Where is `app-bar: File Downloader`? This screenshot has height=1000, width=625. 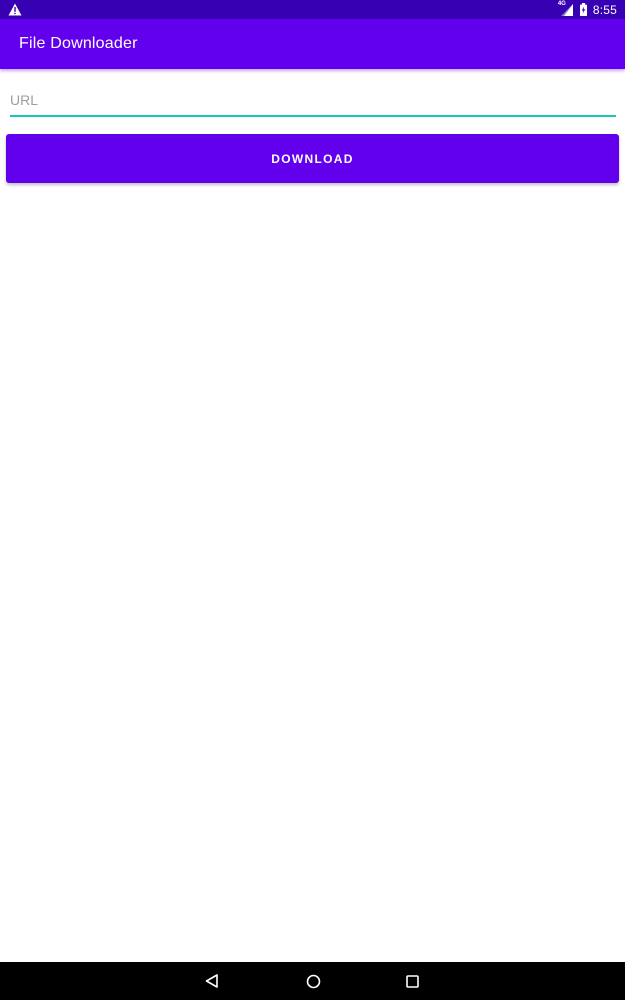
app-bar: File Downloader is located at coordinates (312, 44).